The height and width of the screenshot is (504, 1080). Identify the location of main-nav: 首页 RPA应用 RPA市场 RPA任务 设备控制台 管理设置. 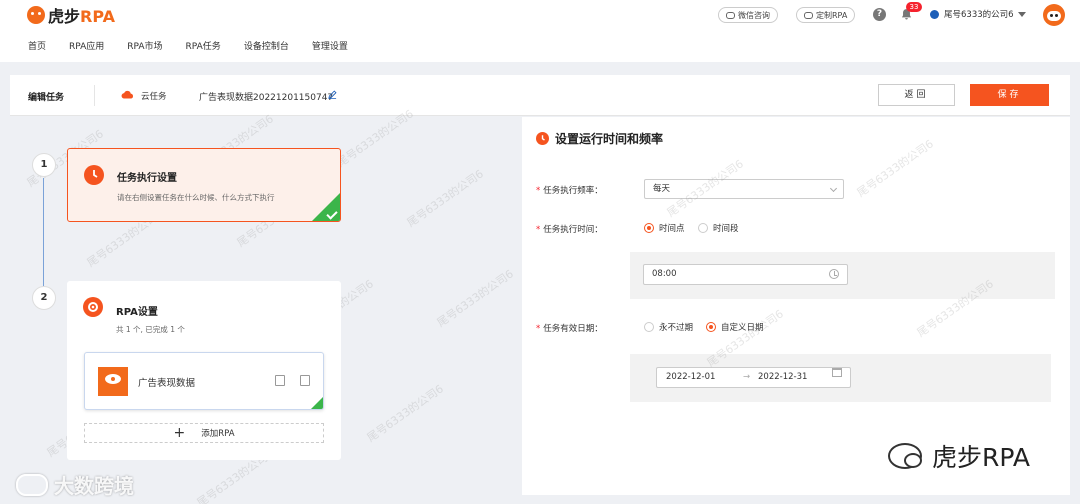
(199, 45).